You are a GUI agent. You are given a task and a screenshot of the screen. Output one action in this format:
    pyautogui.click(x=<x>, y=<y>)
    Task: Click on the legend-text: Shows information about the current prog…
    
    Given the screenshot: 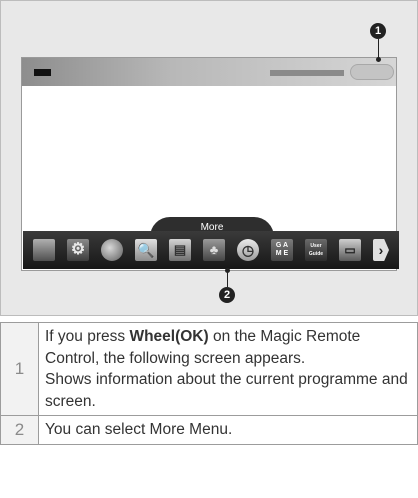 What is the action you would take?
    pyautogui.click(x=226, y=390)
    